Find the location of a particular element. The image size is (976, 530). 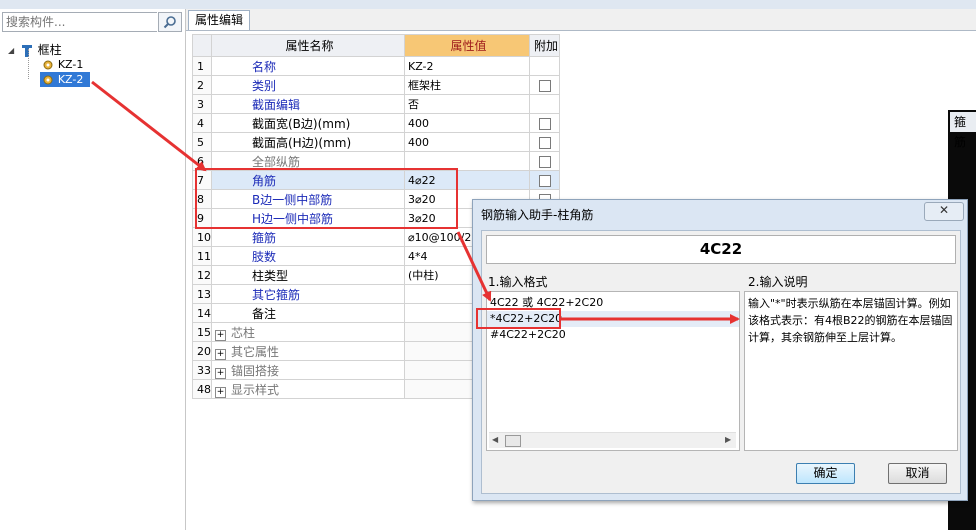

annotation-box-format is located at coordinates (518, 318).